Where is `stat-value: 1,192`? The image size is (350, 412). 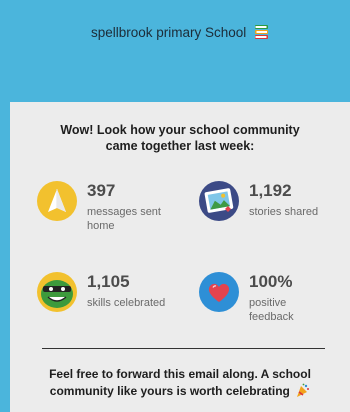 stat-value: 1,192 is located at coordinates (270, 190).